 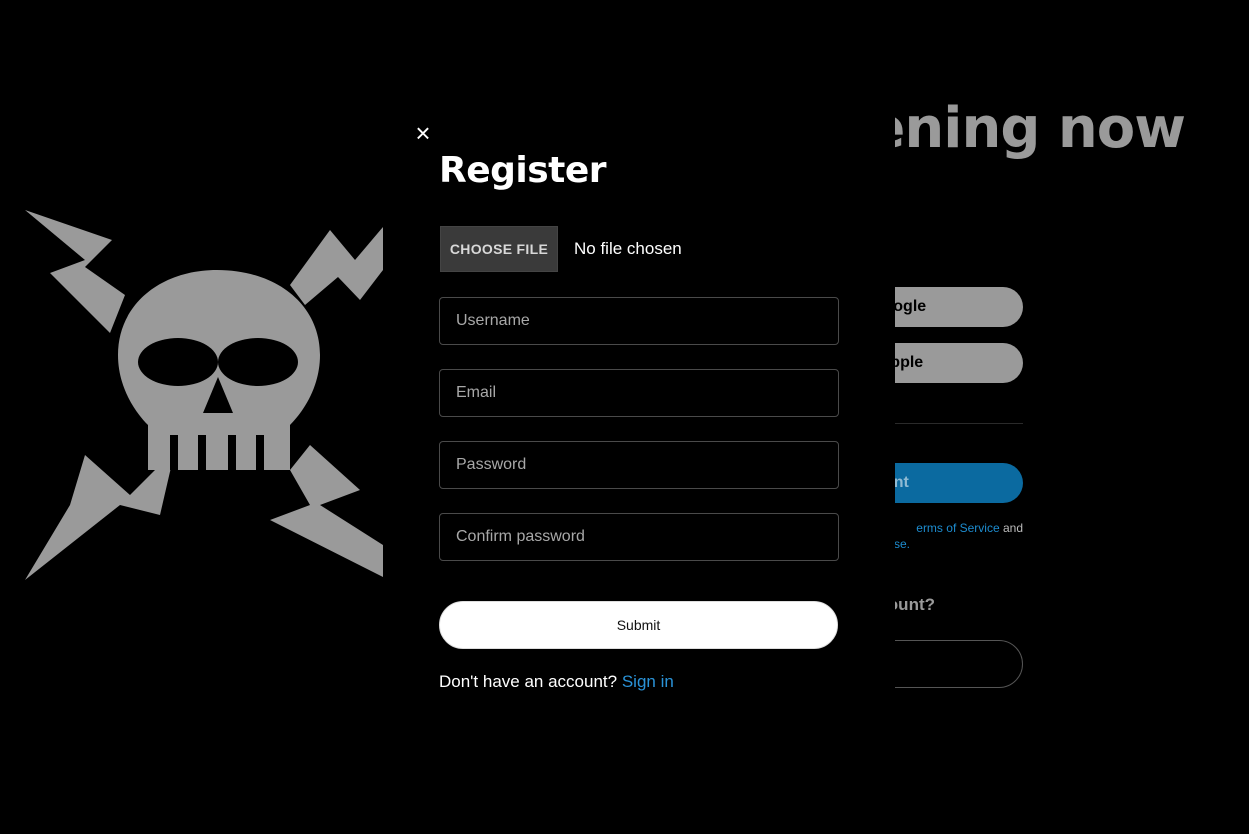 What do you see at coordinates (1012, 528) in the screenshot?
I see `terms-and-text: and` at bounding box center [1012, 528].